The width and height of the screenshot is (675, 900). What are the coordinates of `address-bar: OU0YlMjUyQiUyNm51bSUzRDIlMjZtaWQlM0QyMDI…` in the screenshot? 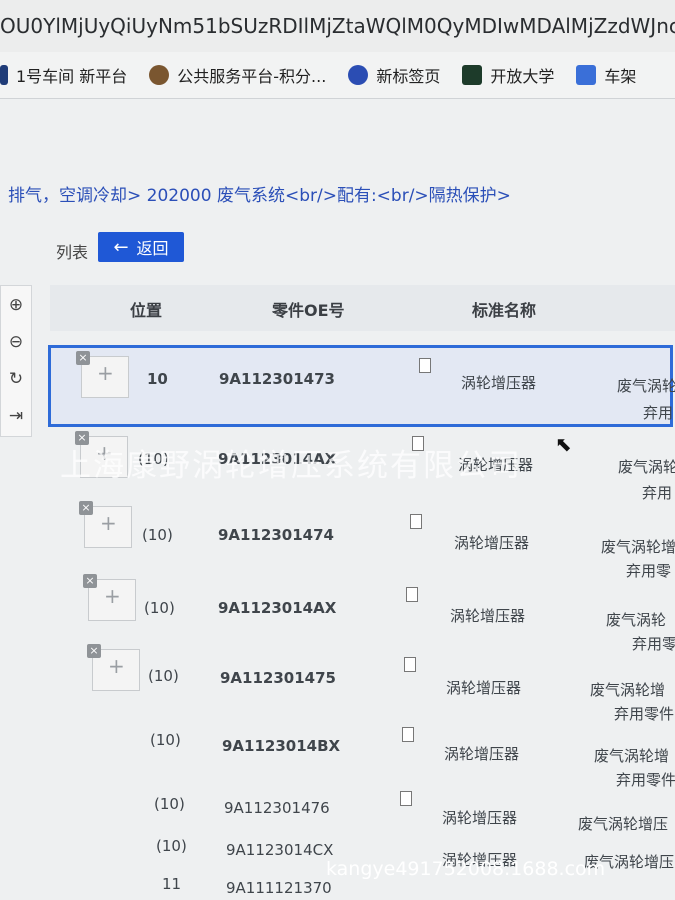 It's located at (337, 26).